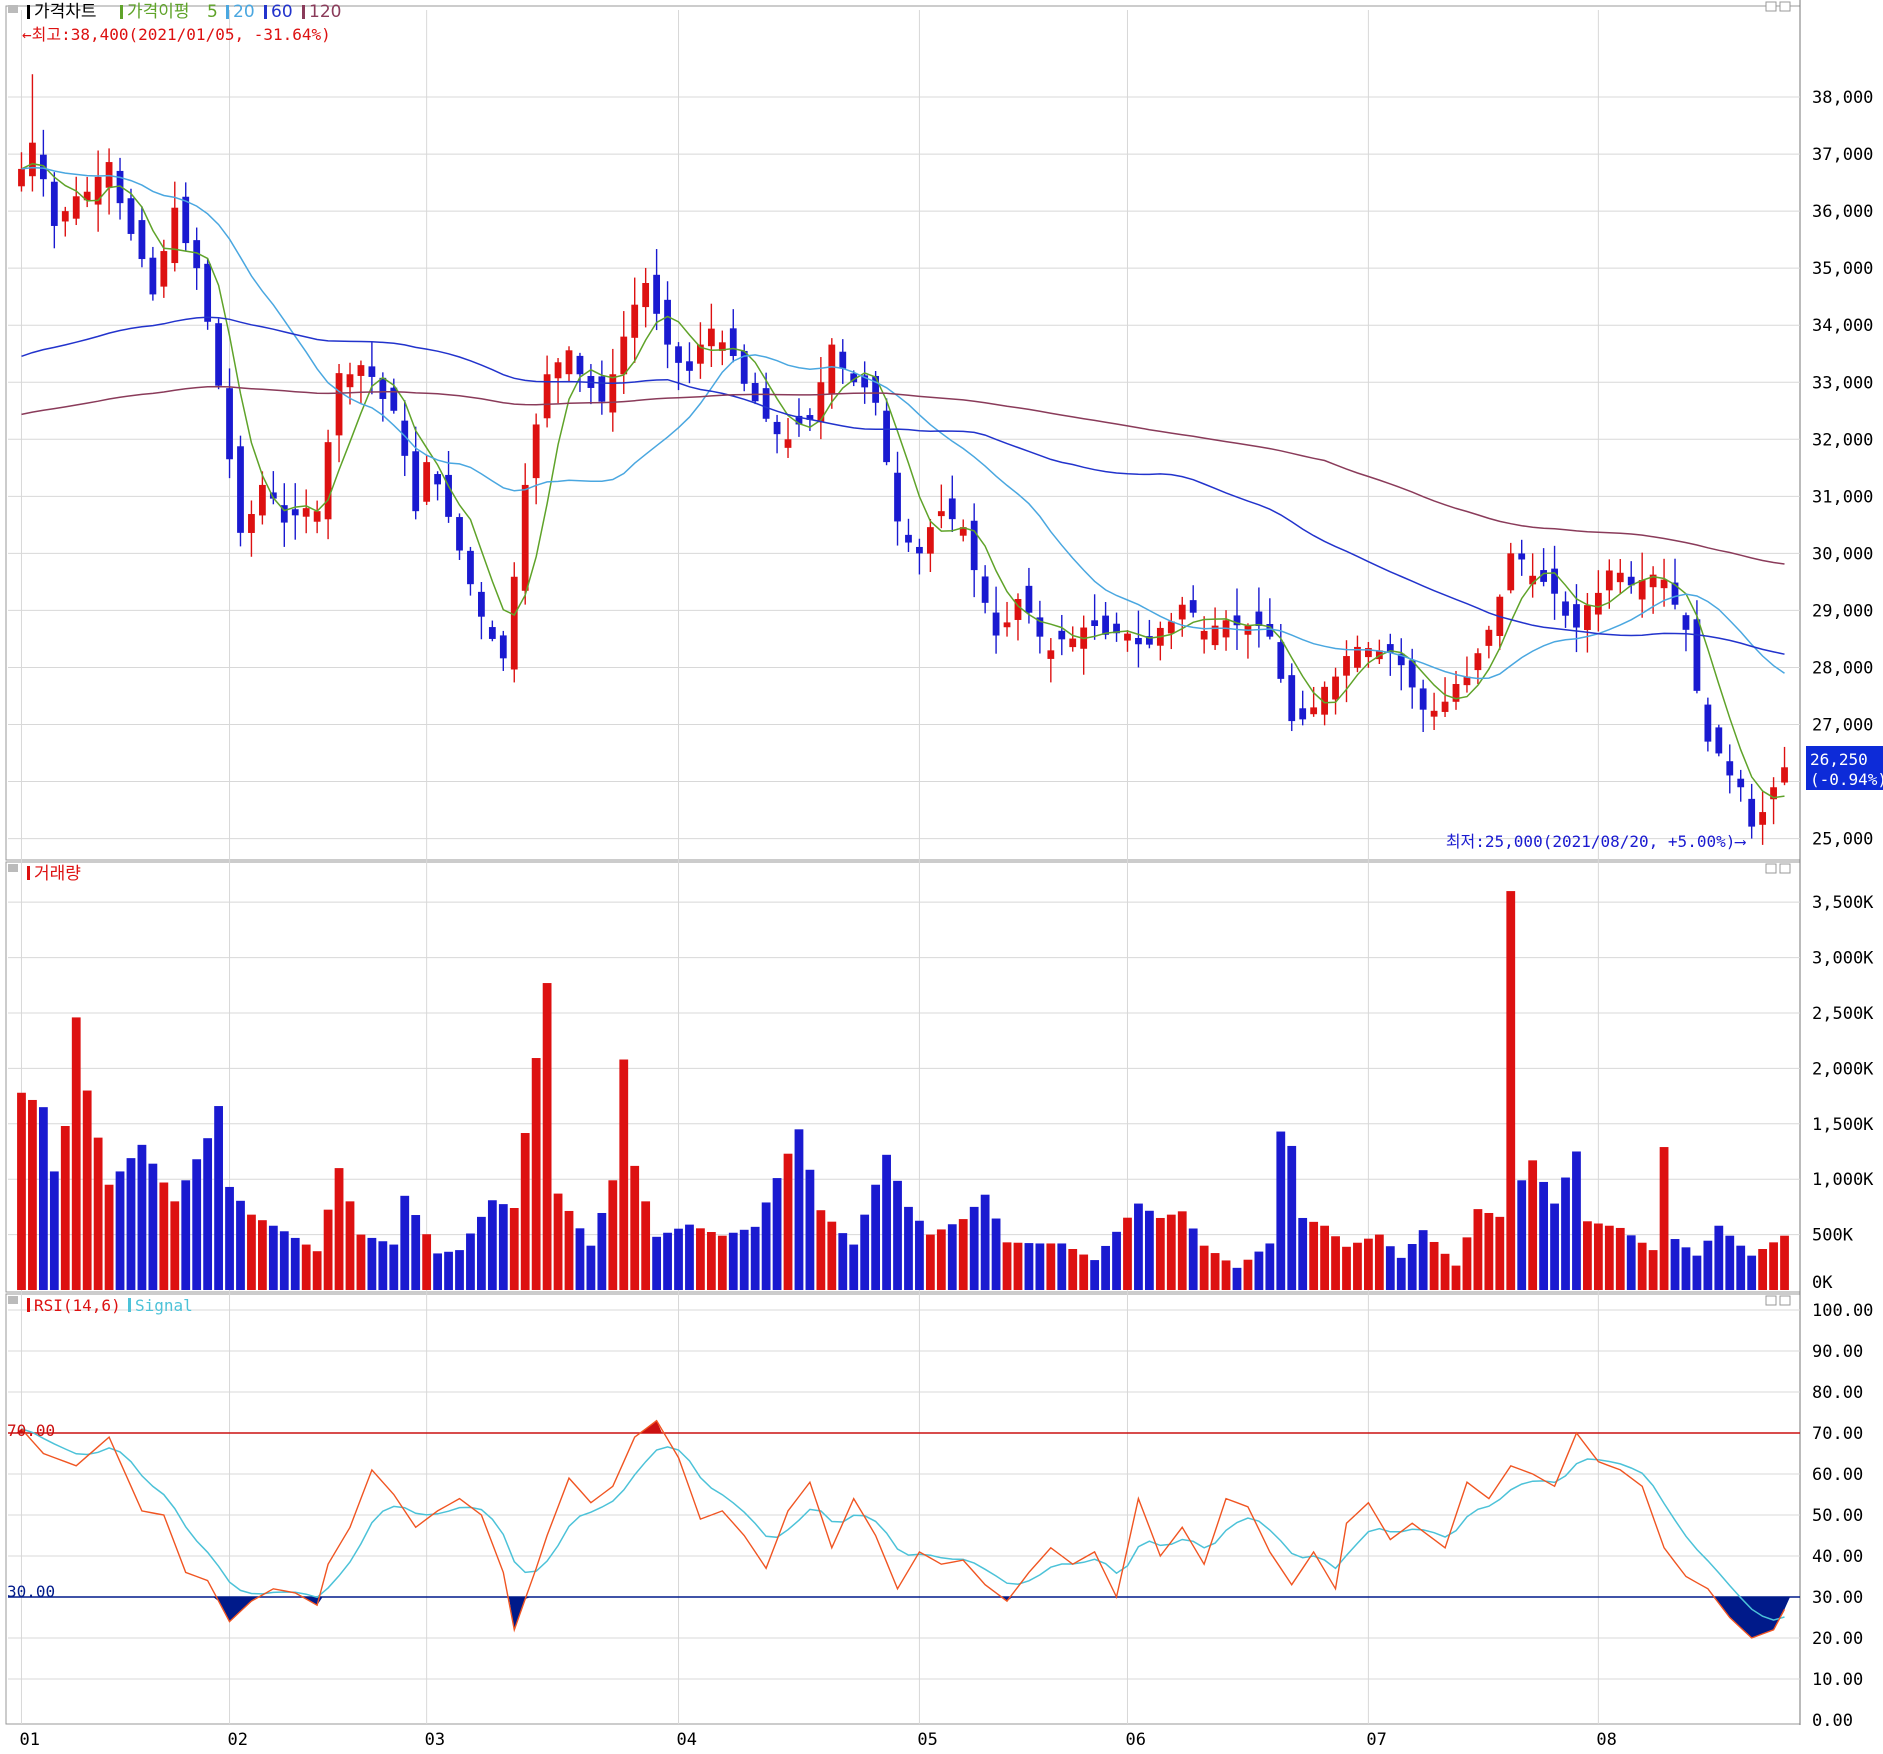 This screenshot has height=1754, width=1883. Describe the element at coordinates (1837, 1516) in the screenshot. I see `rsi-tick-label: 50.00` at that location.